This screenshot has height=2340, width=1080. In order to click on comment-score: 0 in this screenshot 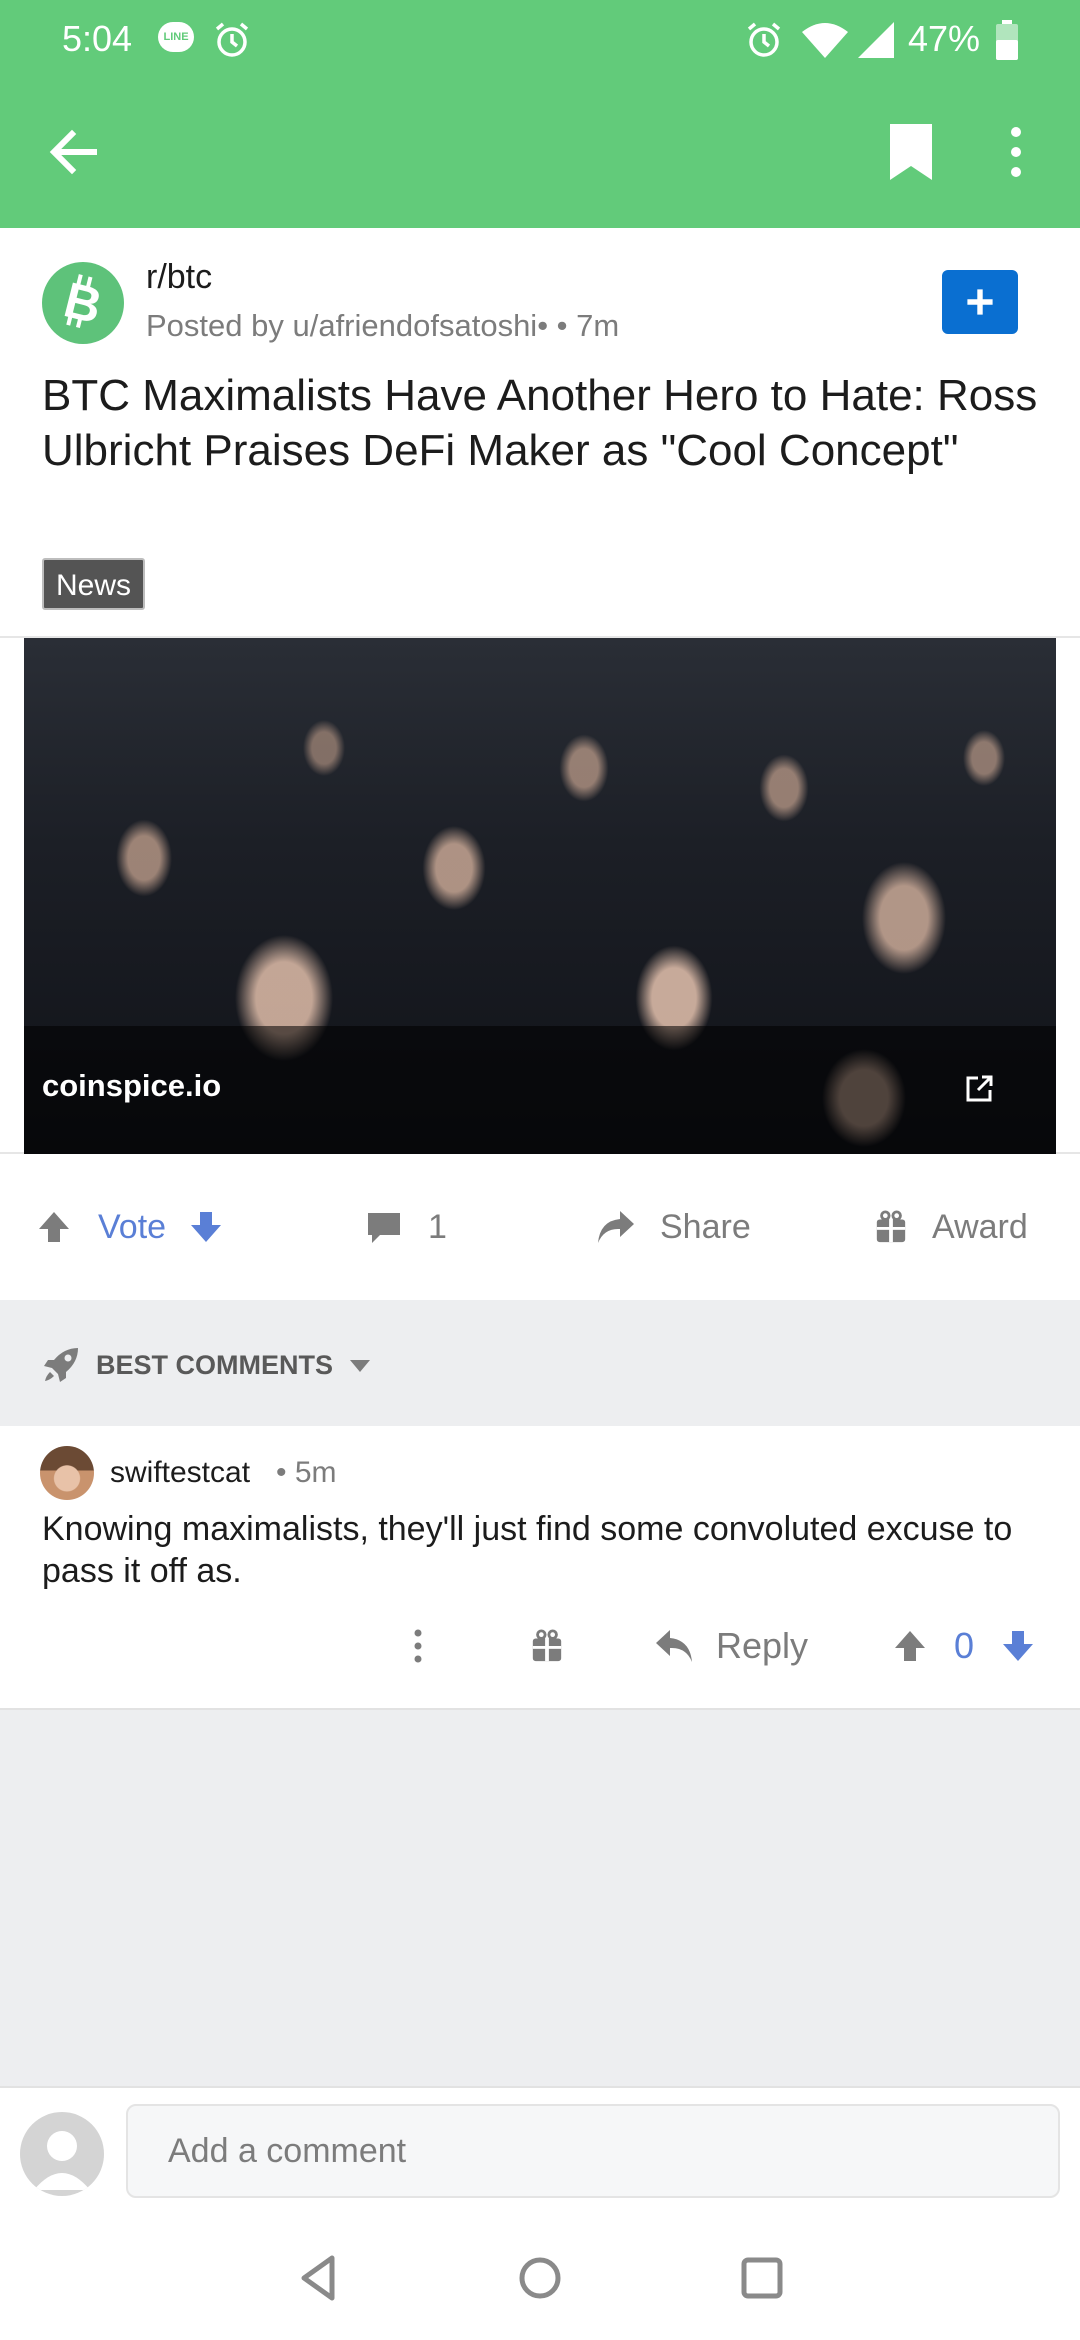, I will do `click(964, 1645)`.